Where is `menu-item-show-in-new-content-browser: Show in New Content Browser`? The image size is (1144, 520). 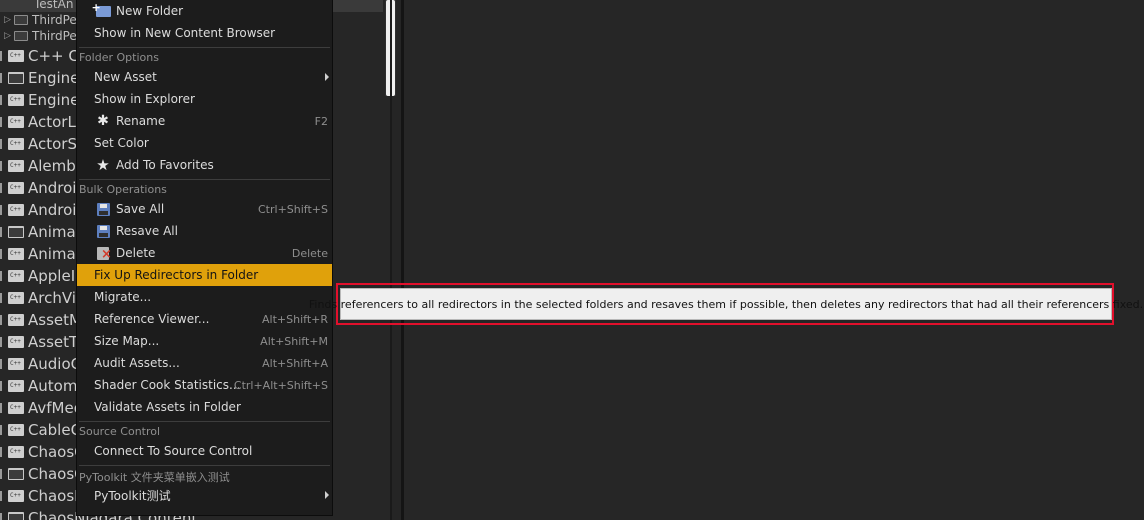
menu-item-show-in-new-content-browser: Show in New Content Browser is located at coordinates (204, 33).